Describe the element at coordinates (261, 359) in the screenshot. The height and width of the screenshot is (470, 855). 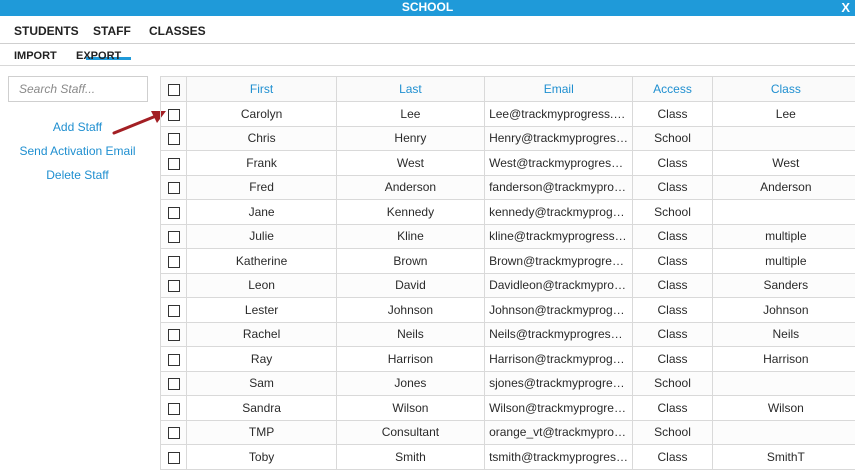
I see `cell-first: Ray` at that location.